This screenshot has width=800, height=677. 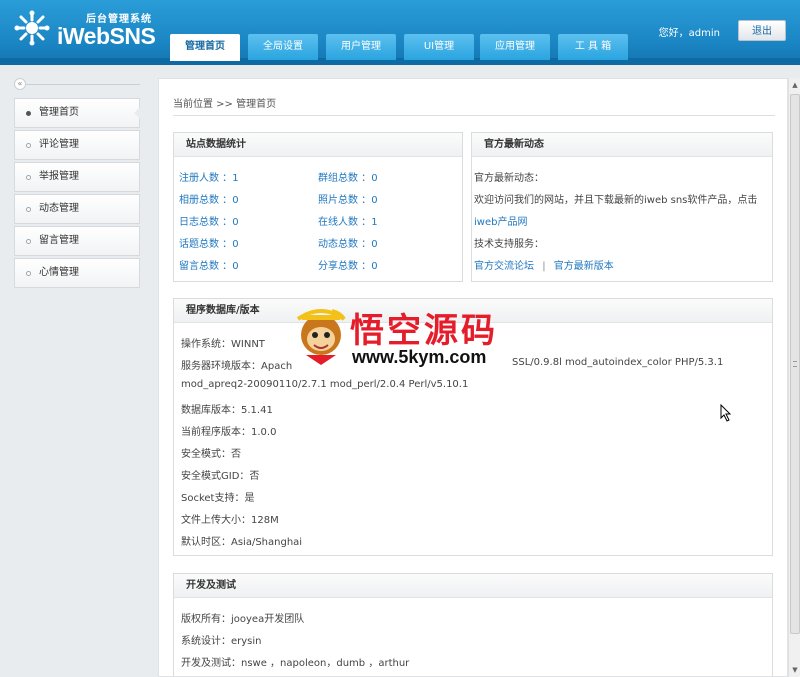 I want to click on stat-item: 日志总数 ：0, so click(x=209, y=220).